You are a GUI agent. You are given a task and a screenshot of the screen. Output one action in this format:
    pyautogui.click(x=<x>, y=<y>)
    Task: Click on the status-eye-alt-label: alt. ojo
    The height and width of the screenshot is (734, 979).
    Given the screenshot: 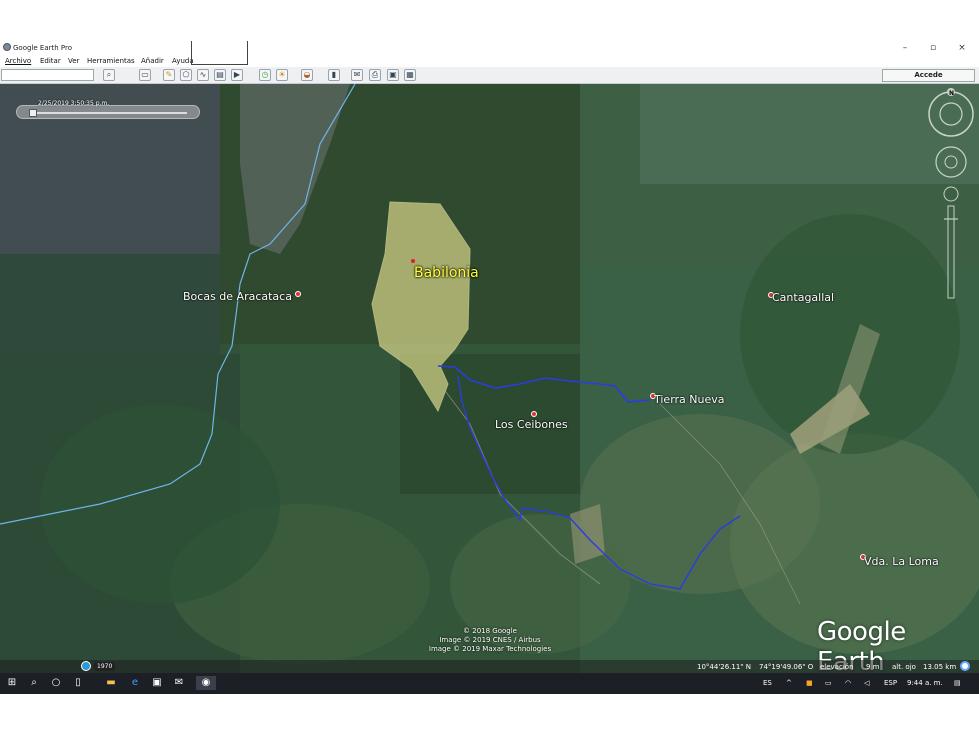 What is the action you would take?
    pyautogui.click(x=904, y=667)
    